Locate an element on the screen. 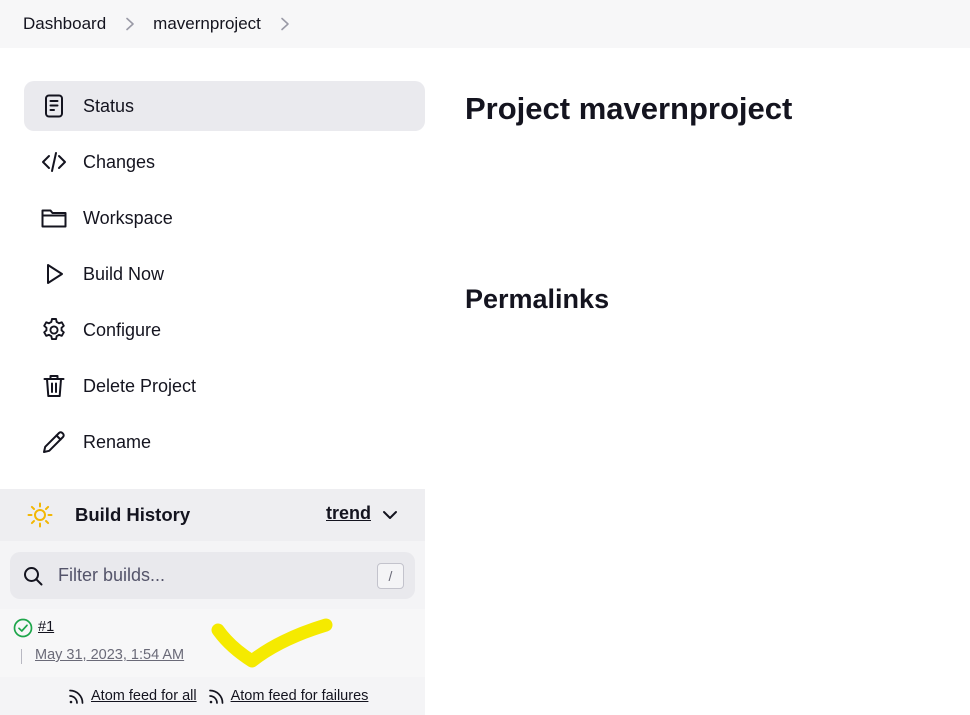  build-date-link: May 31, 2023, 1:54 AM is located at coordinates (109, 655).